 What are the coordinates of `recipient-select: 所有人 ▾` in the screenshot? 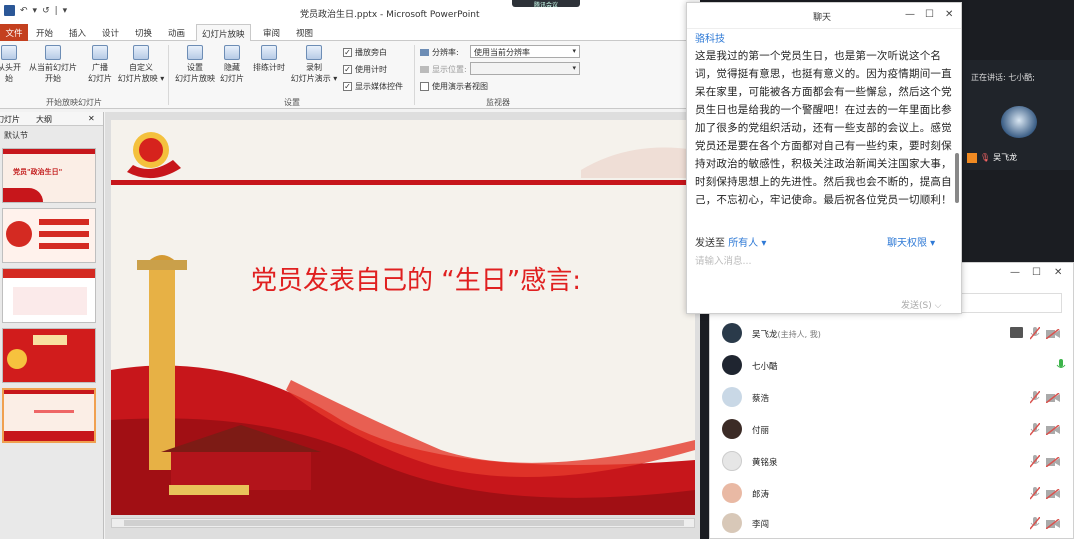 It's located at (747, 243).